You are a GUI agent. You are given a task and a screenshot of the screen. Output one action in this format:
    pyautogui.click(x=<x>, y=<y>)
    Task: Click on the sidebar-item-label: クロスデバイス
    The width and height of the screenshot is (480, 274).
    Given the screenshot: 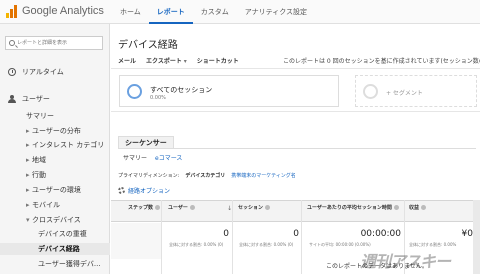 What is the action you would take?
    pyautogui.click(x=56, y=220)
    